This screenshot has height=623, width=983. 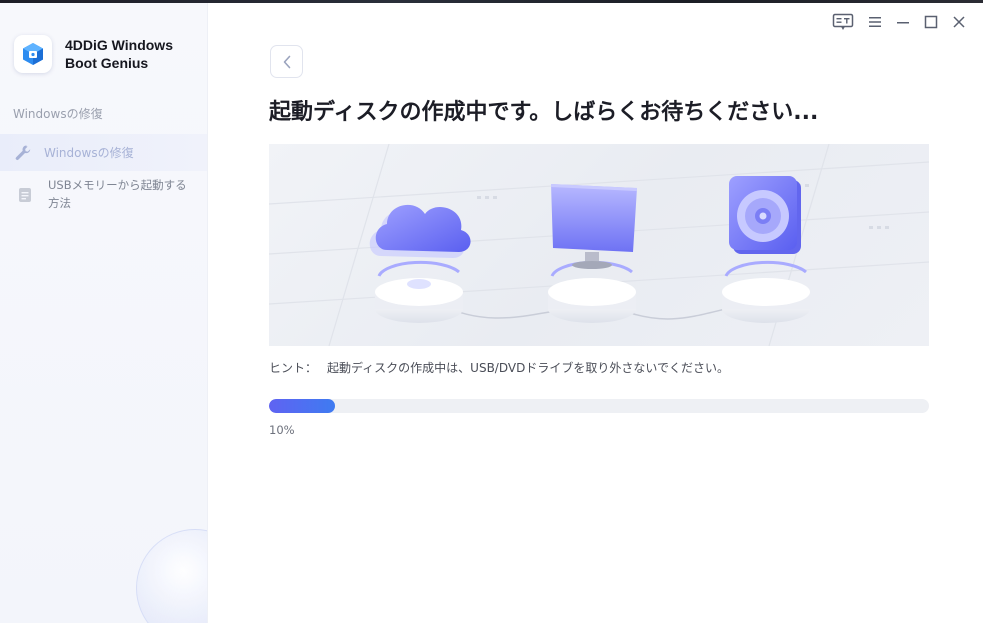 I want to click on window-controls, so click(x=901, y=22).